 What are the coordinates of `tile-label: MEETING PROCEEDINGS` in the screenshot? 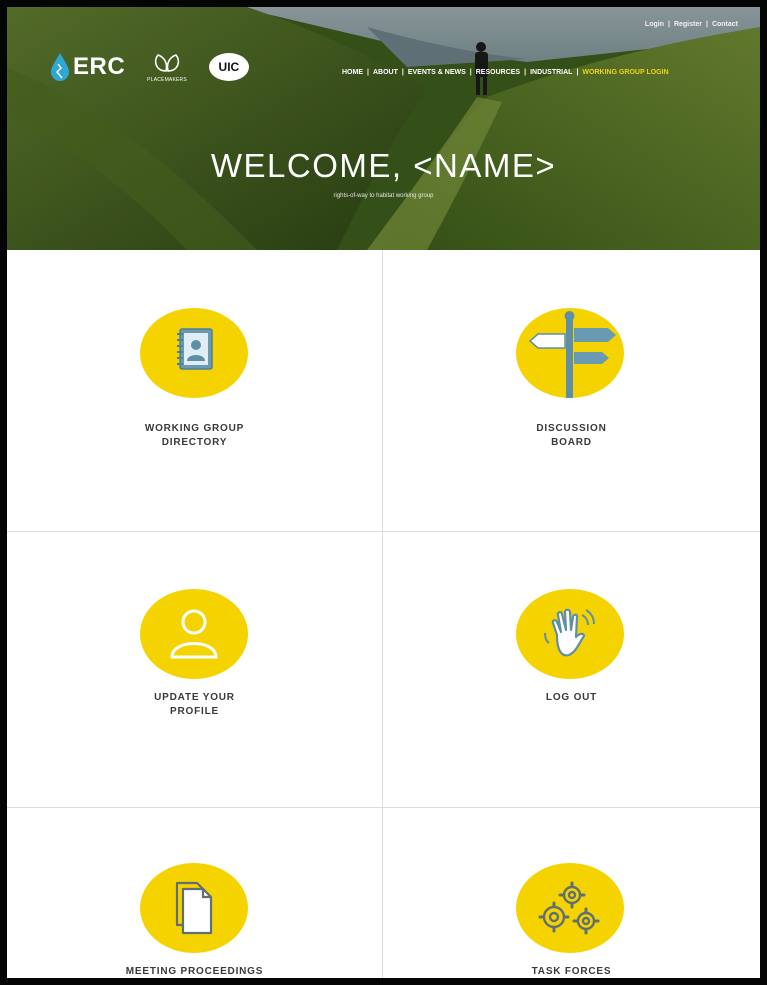 It's located at (194, 971).